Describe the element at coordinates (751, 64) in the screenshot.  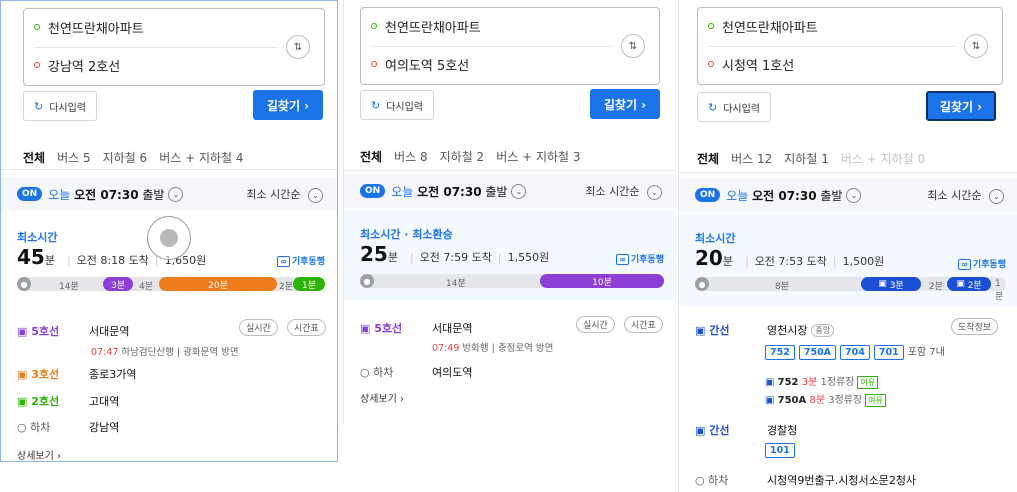
I see `destination-field: 시청역 1호선` at that location.